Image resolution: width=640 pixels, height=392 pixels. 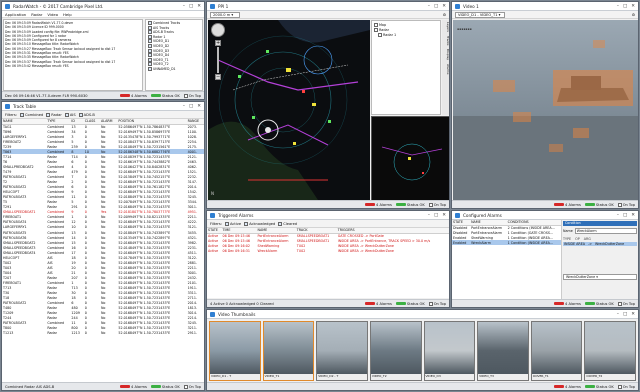 What do you see at coordinates (567, 239) in the screenshot?
I see `col-type: TYPE` at bounding box center [567, 239].